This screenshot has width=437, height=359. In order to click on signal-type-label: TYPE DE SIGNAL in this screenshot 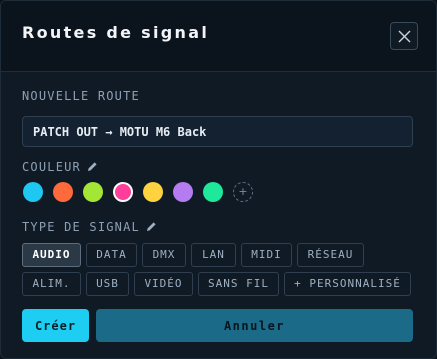, I will do `click(81, 227)`.